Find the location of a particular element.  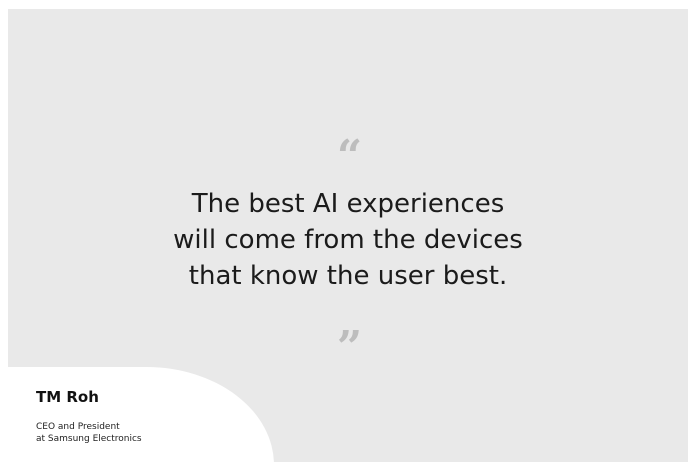

speaker-name: TM Roh is located at coordinates (67, 397).